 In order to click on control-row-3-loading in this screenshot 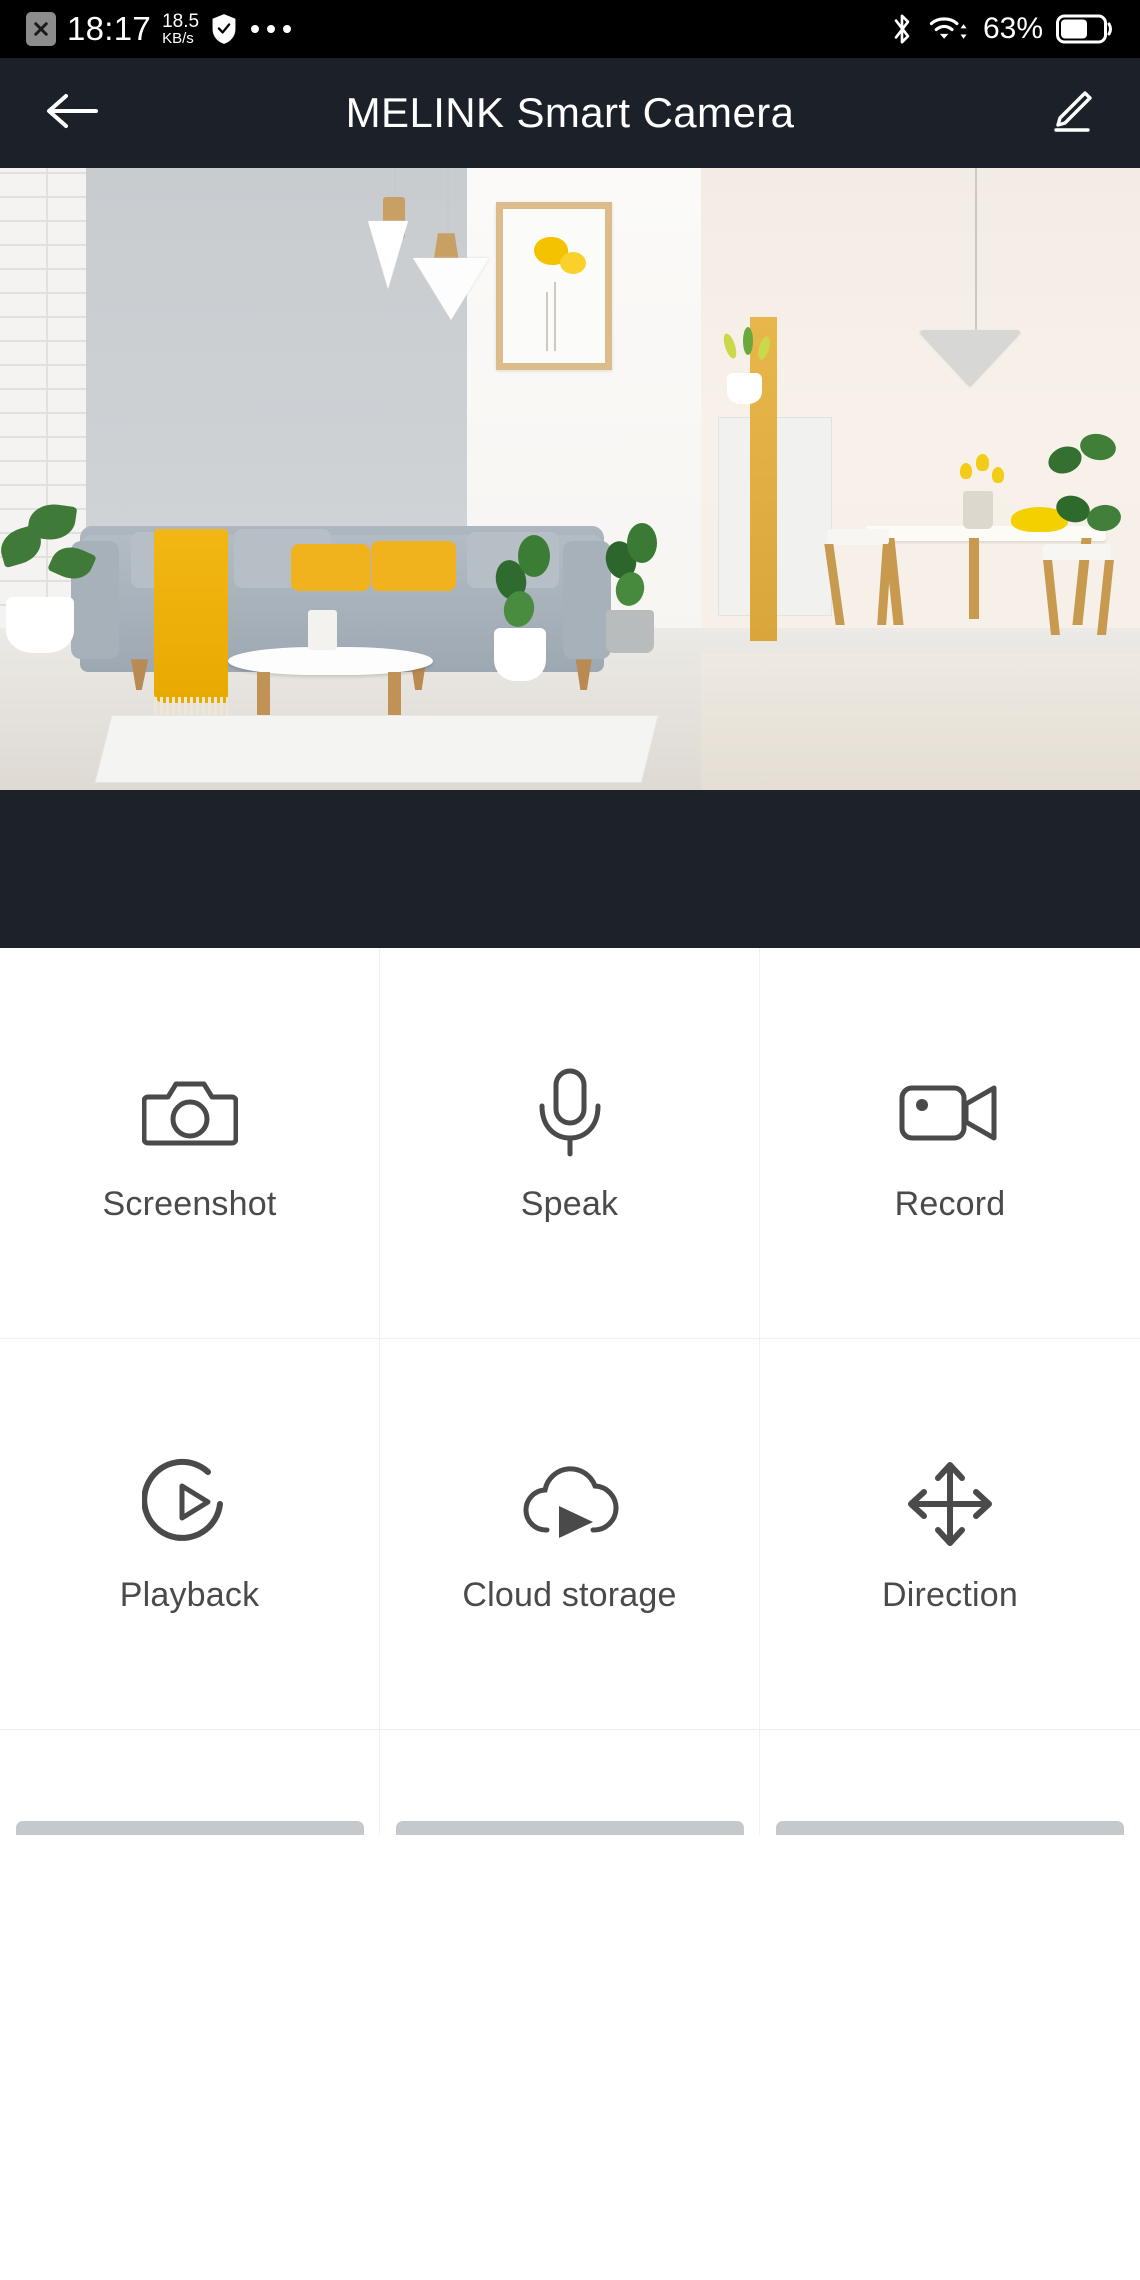, I will do `click(570, 1782)`.